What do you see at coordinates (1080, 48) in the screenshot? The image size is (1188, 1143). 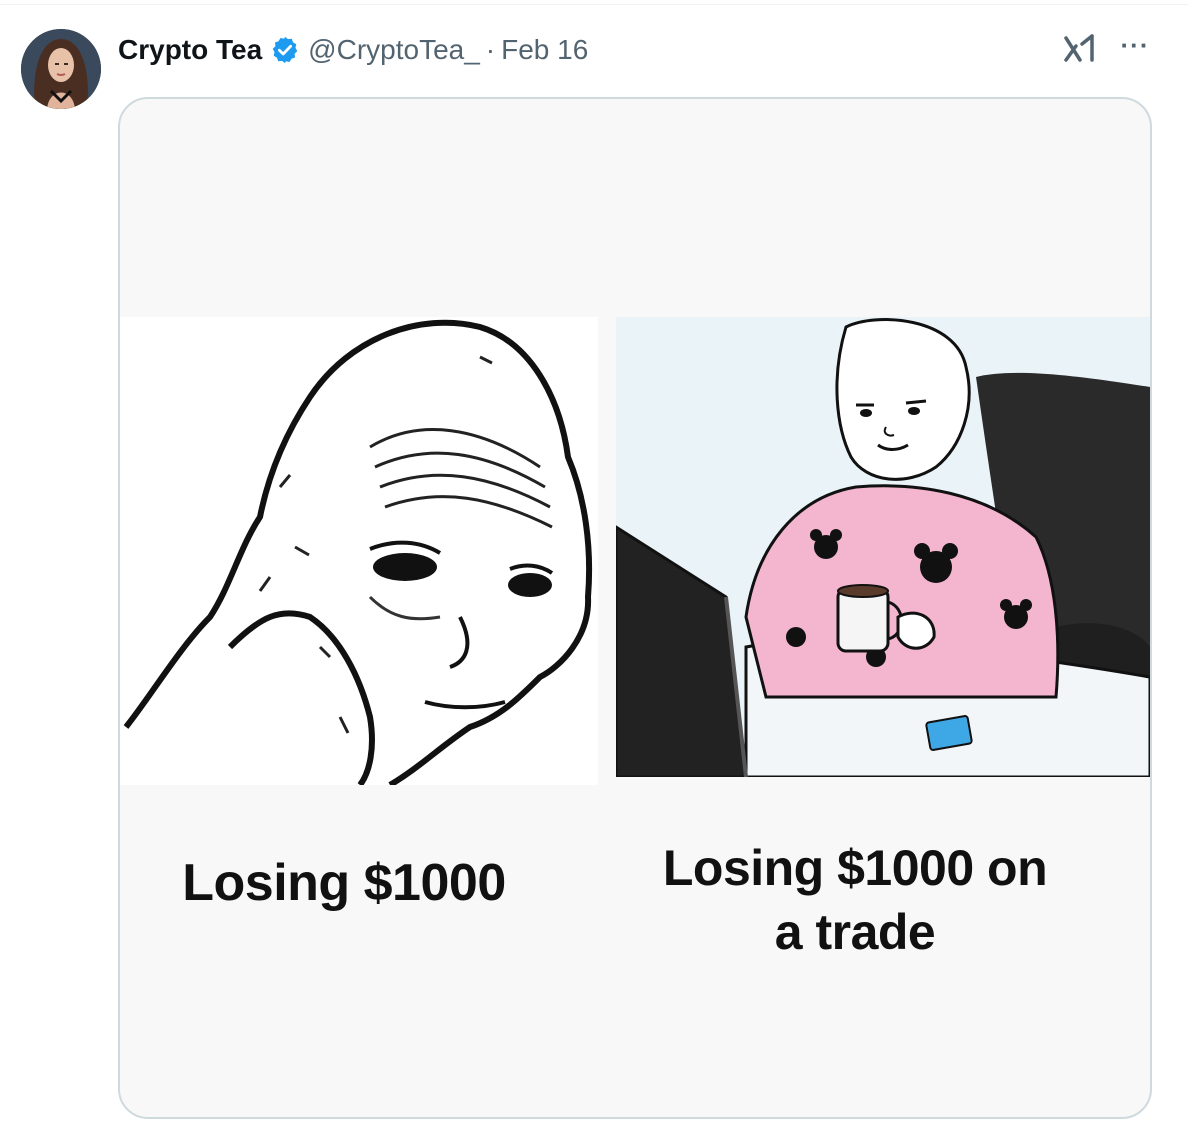 I see `grok-icon` at bounding box center [1080, 48].